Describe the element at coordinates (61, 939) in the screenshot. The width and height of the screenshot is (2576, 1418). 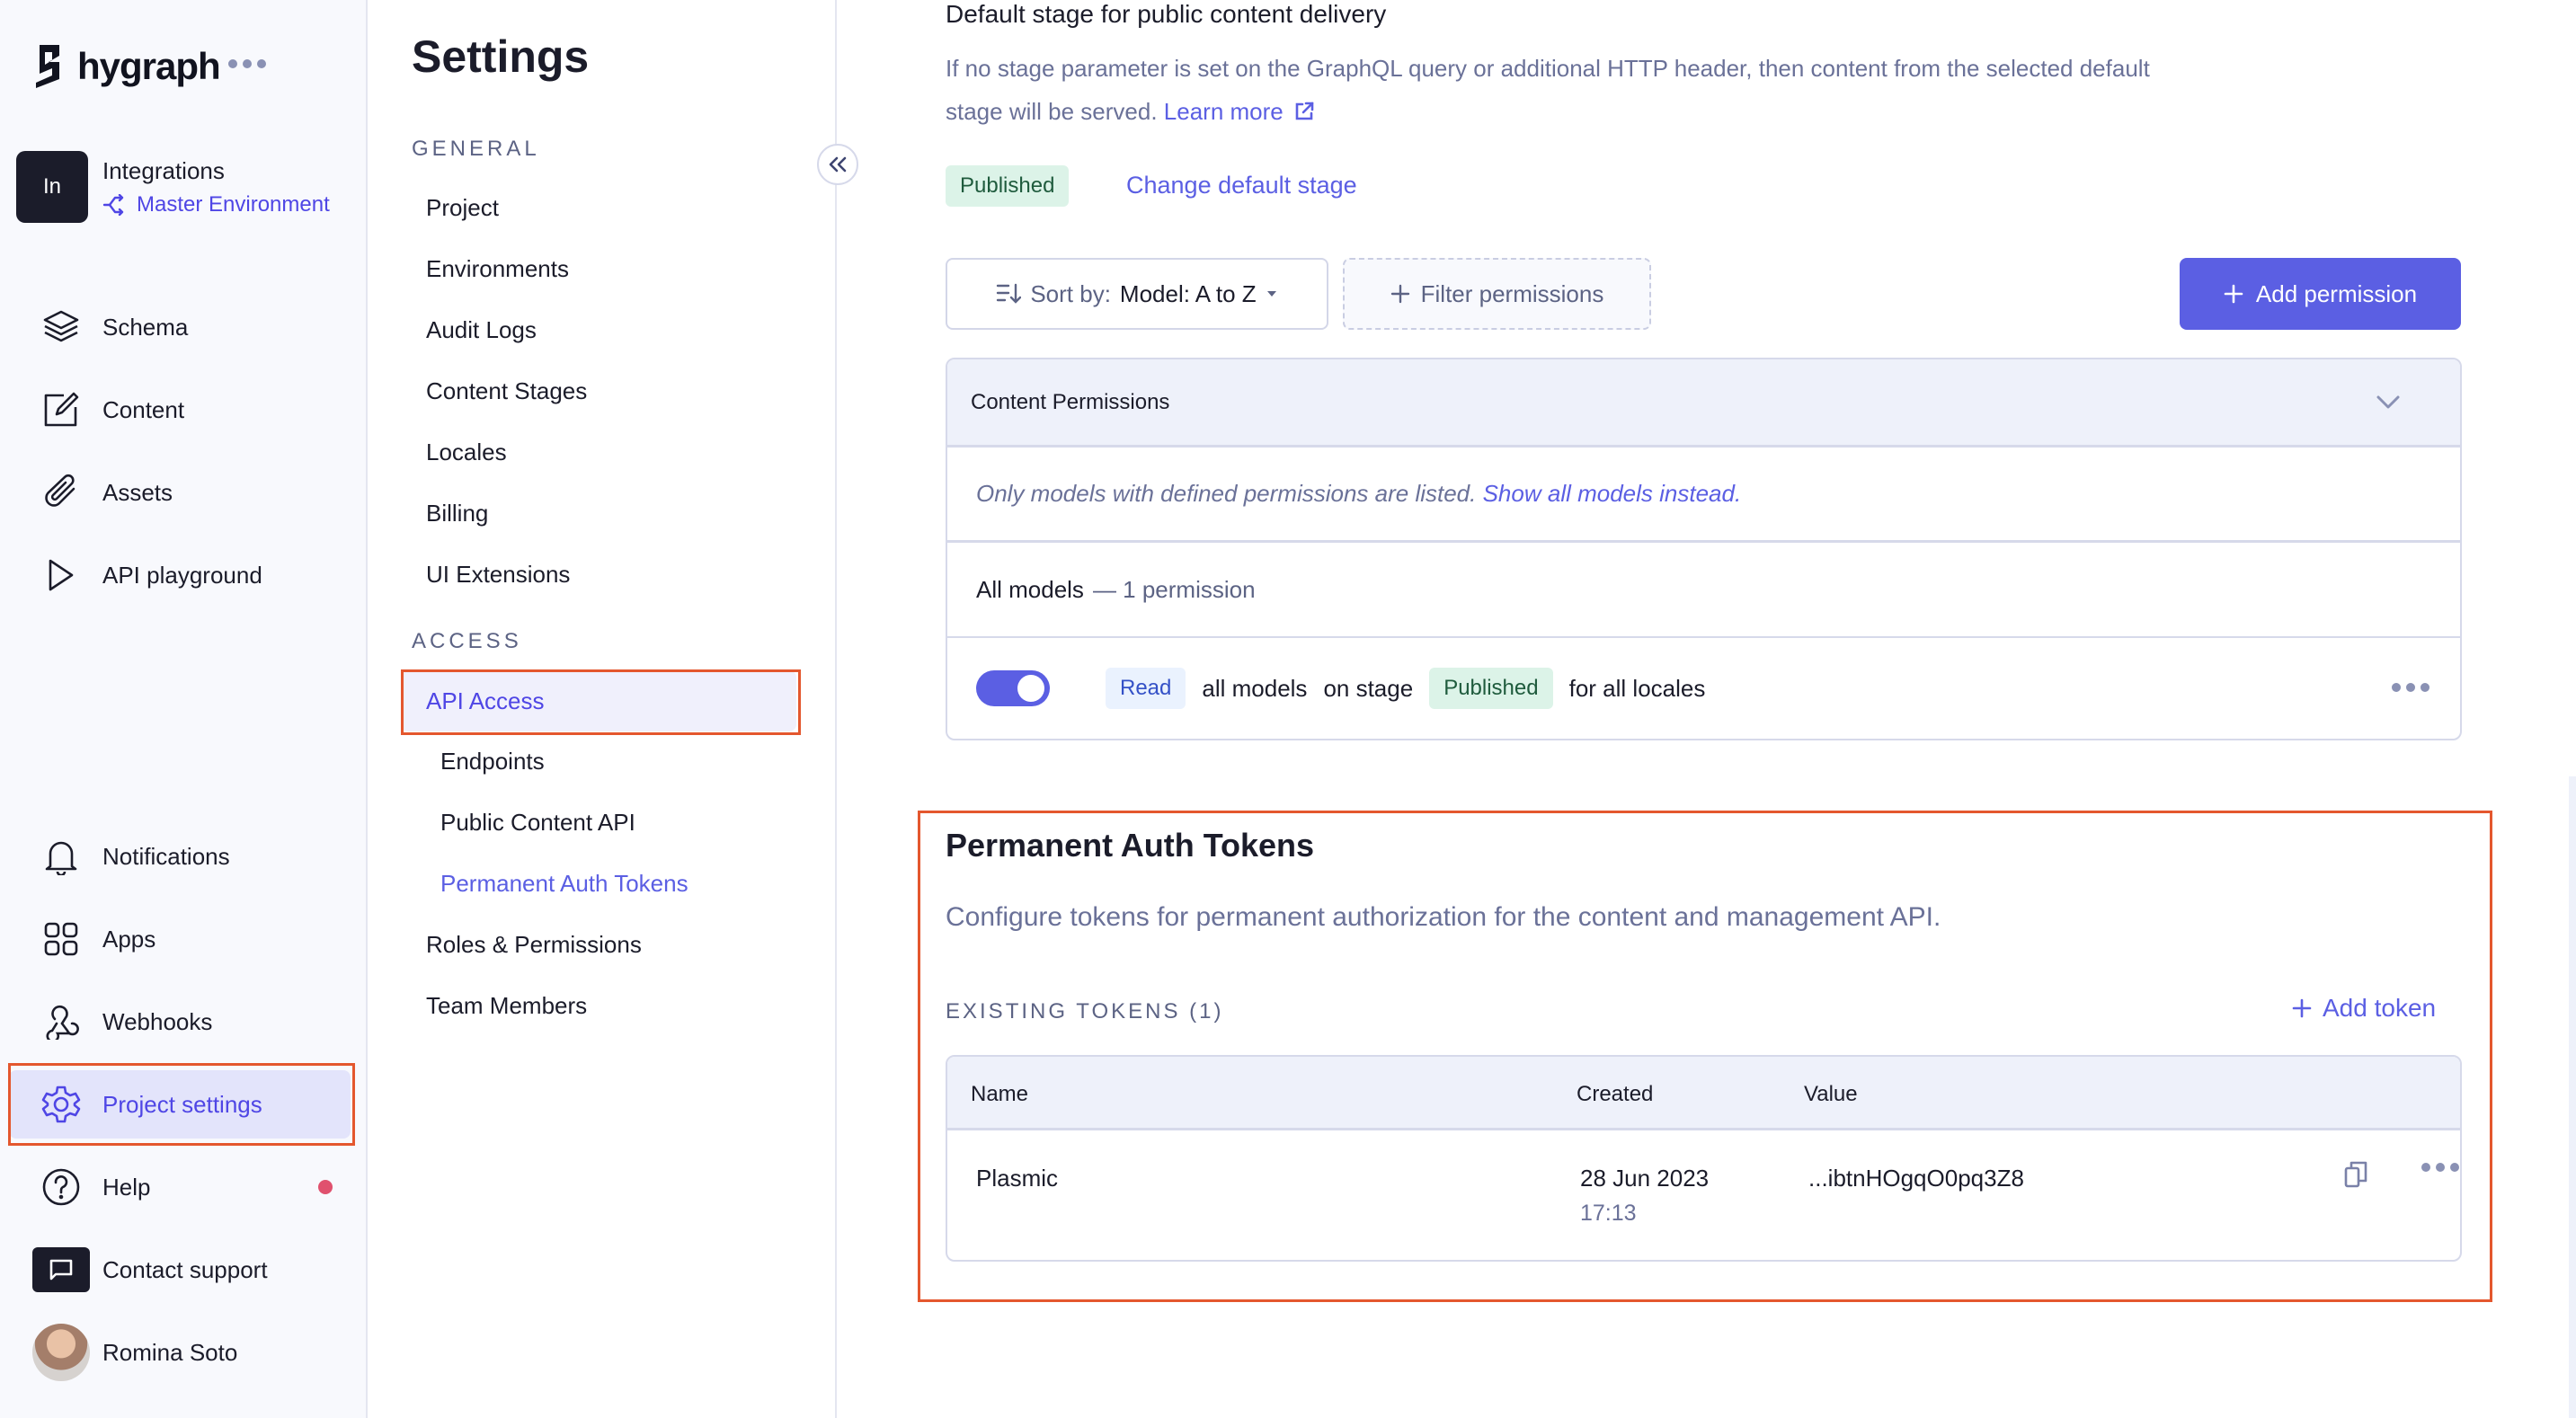
I see `apps-grid-icon` at that location.